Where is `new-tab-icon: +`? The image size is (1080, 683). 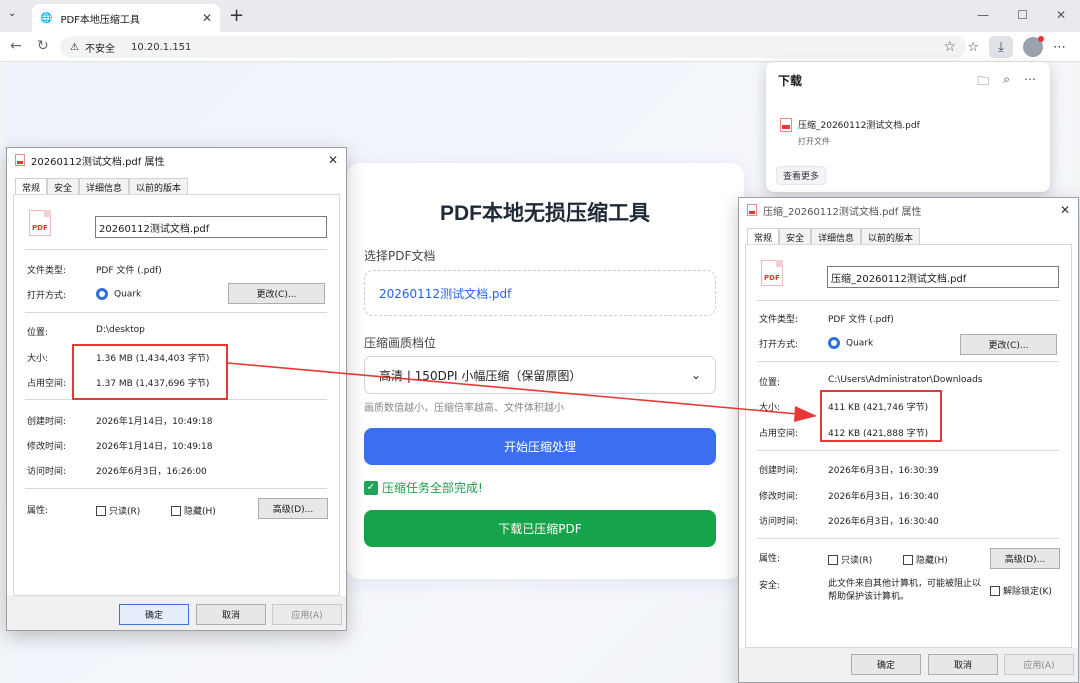 new-tab-icon: + is located at coordinates (236, 15).